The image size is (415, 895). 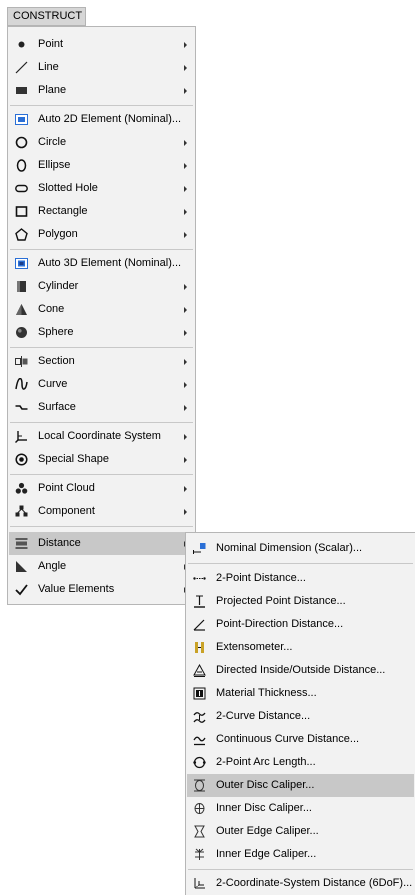 I want to click on menu-item-local-coordinate-system: Local Coordinate System, so click(x=101, y=436).